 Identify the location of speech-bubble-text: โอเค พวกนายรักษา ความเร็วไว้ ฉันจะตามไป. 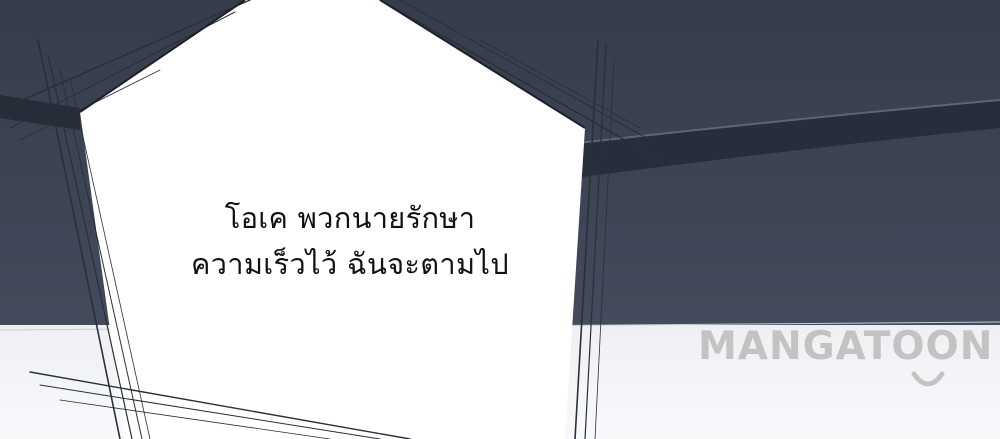
(350, 241).